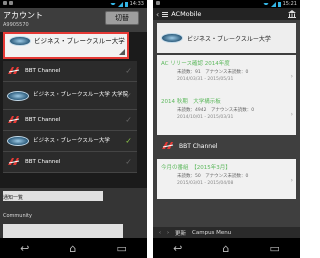 This screenshot has height=258, width=320. Describe the element at coordinates (122, 18) in the screenshot. I see `switch-button: 切替` at that location.